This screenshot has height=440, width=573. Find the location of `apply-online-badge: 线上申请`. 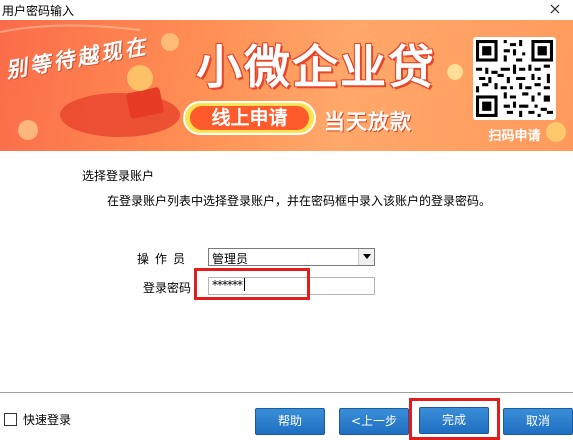

apply-online-badge: 线上申请 is located at coordinates (249, 118).